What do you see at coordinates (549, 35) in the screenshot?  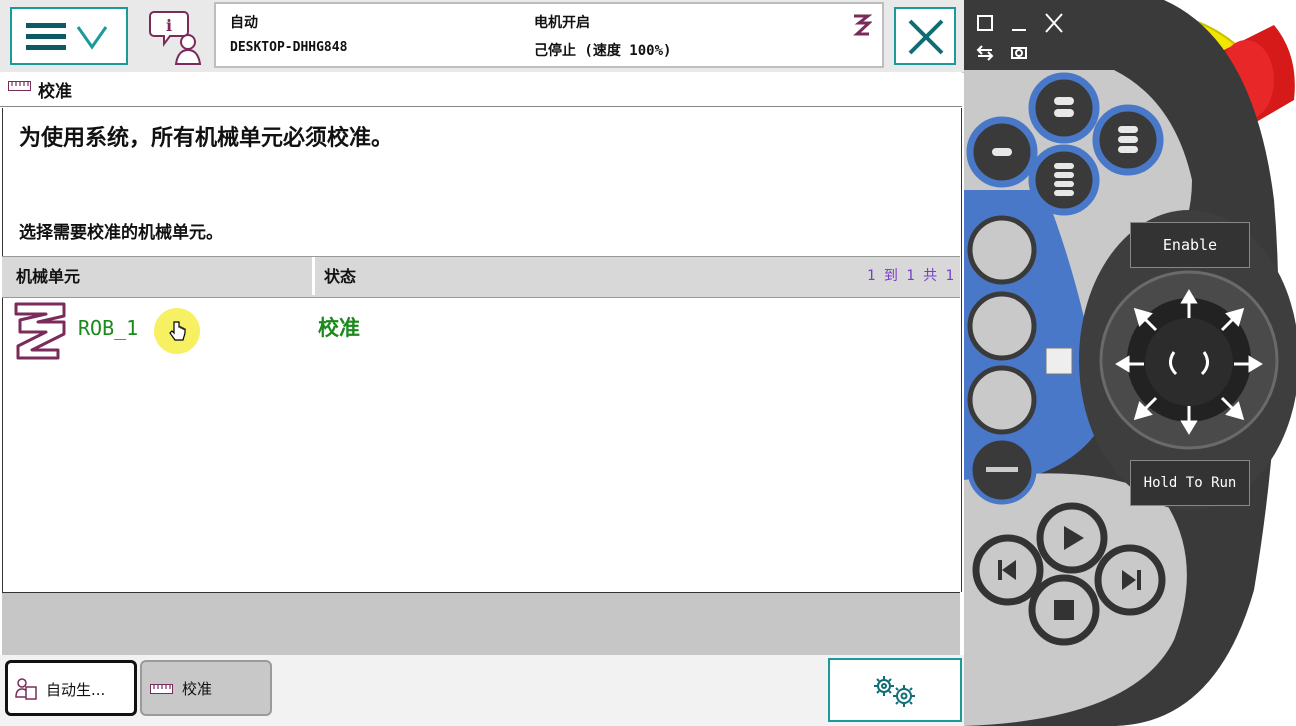 I see `status-panel: 自动 DESKTOP-DHHG848 电机开启 己停止 (速度 100%)` at bounding box center [549, 35].